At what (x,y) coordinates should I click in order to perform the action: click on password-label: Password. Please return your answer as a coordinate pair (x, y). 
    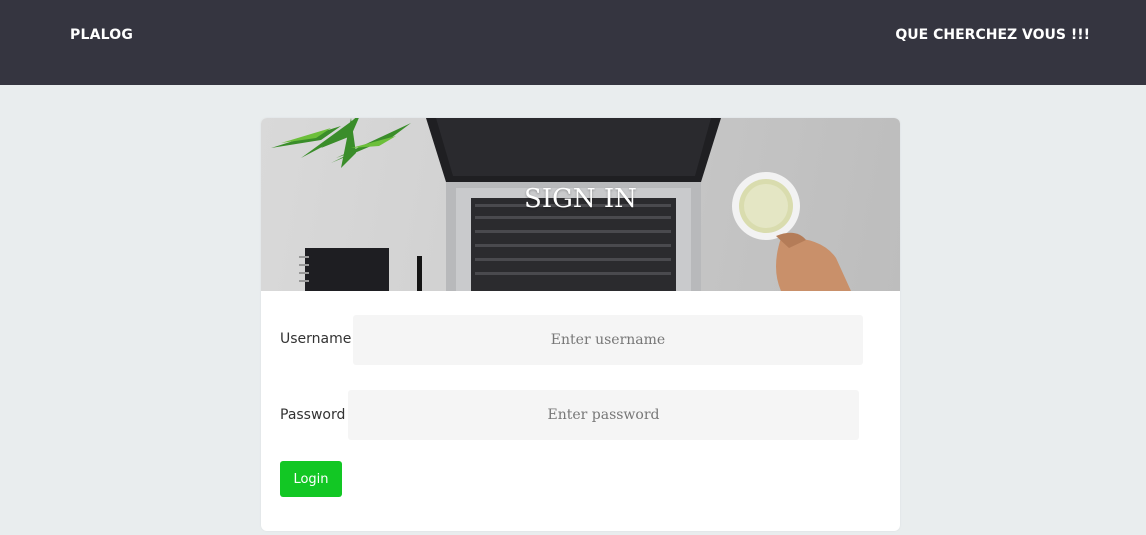
    Looking at the image, I should click on (313, 415).